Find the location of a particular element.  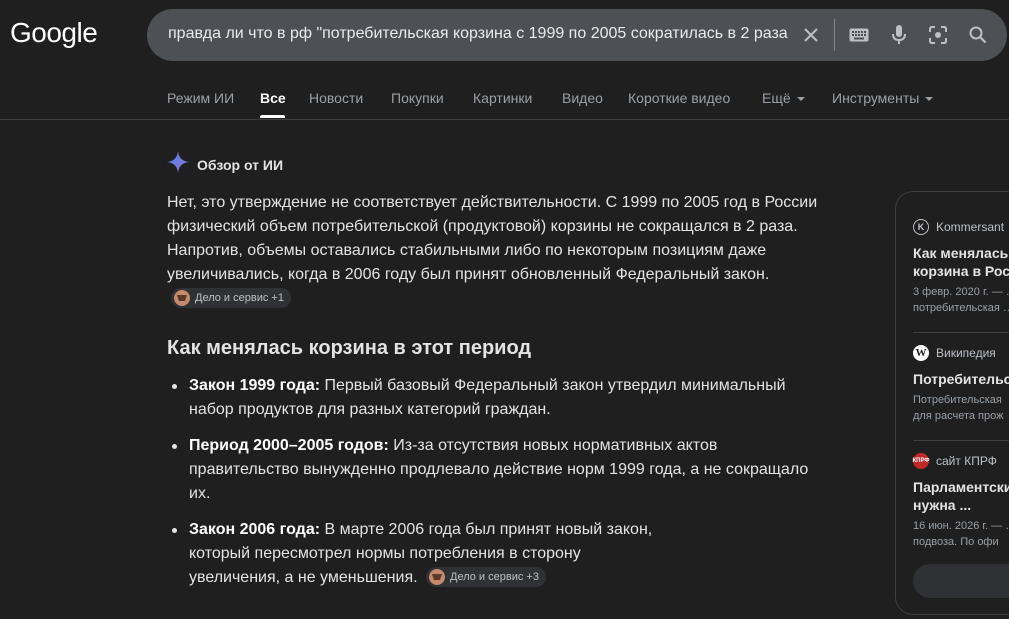

source-site: K Kommersant is located at coordinates (961, 227).